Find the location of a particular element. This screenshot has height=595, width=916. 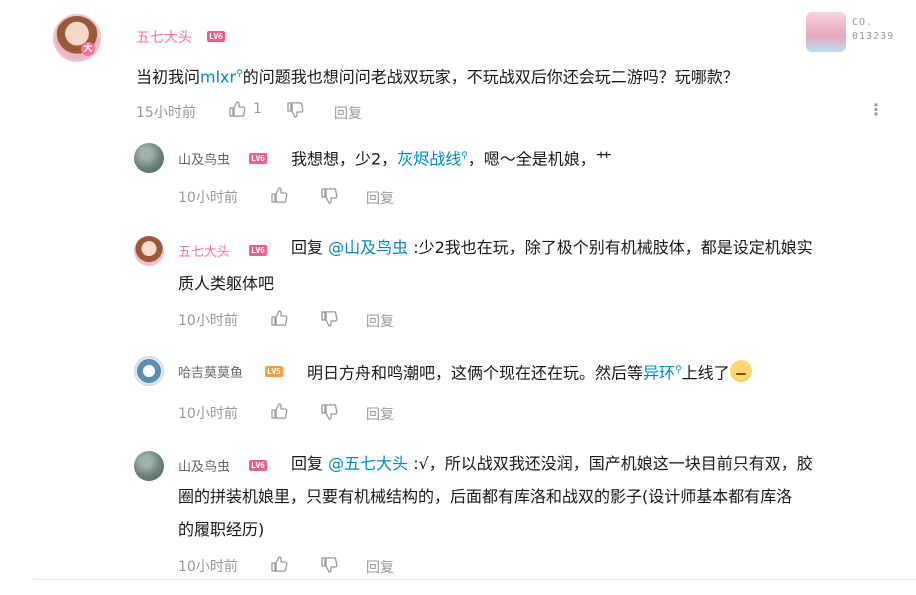

comment-text: 当初我问mlxr⚲的问题我也想问问老战双玩家，不玩战双后你还会玩二游吗？玩哪款？ is located at coordinates (437, 75).